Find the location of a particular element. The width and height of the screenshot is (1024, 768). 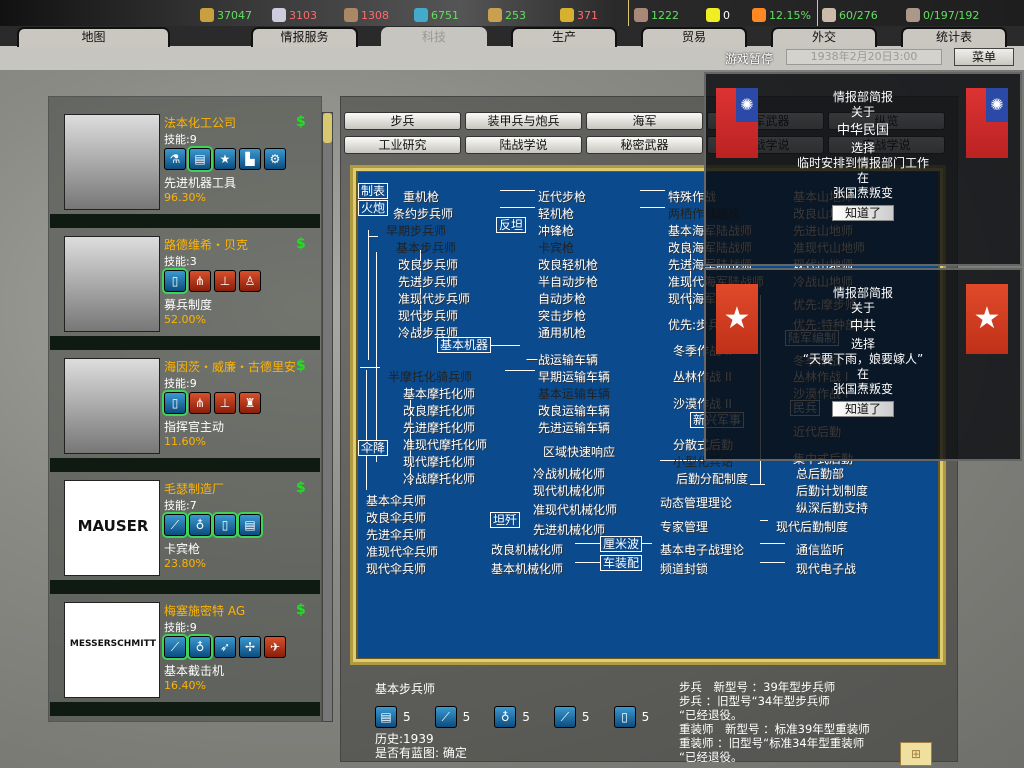

research-team-card: MAUSER 毛瑟制造厂 $ 技能:7 ⟋ ♁ ▯ ▤ 卡宾枪 23.80% is located at coordinates (187, 529).